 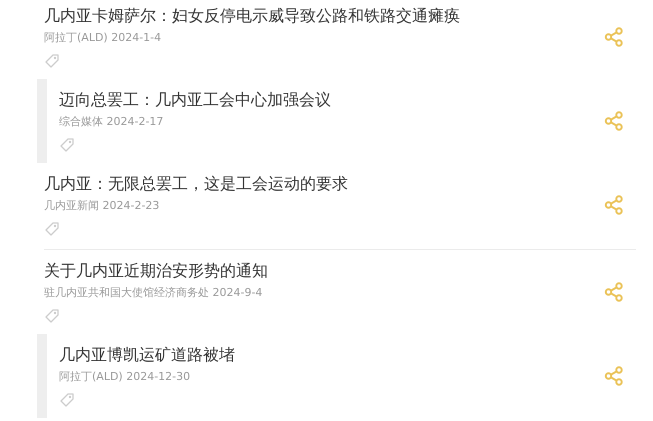 What do you see at coordinates (111, 122) in the screenshot?
I see `article-meta: 综合媒体 2024-2-17` at bounding box center [111, 122].